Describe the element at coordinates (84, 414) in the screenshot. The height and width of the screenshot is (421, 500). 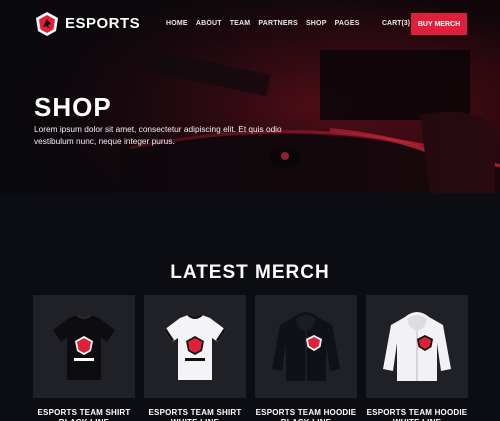
I see `product-name: ESPORTS TEAM SHIRT BLACK LINE` at that location.